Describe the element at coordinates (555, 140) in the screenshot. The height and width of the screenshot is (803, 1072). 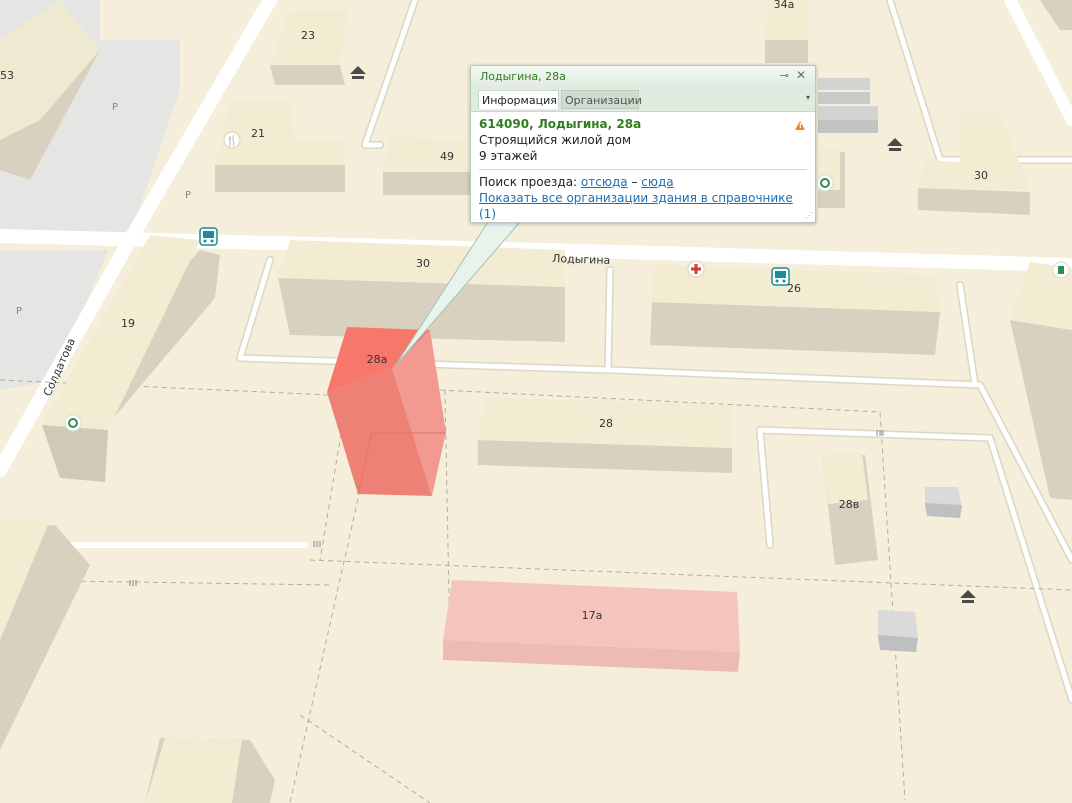
I see `building-description: Строящийся жилой дом` at that location.